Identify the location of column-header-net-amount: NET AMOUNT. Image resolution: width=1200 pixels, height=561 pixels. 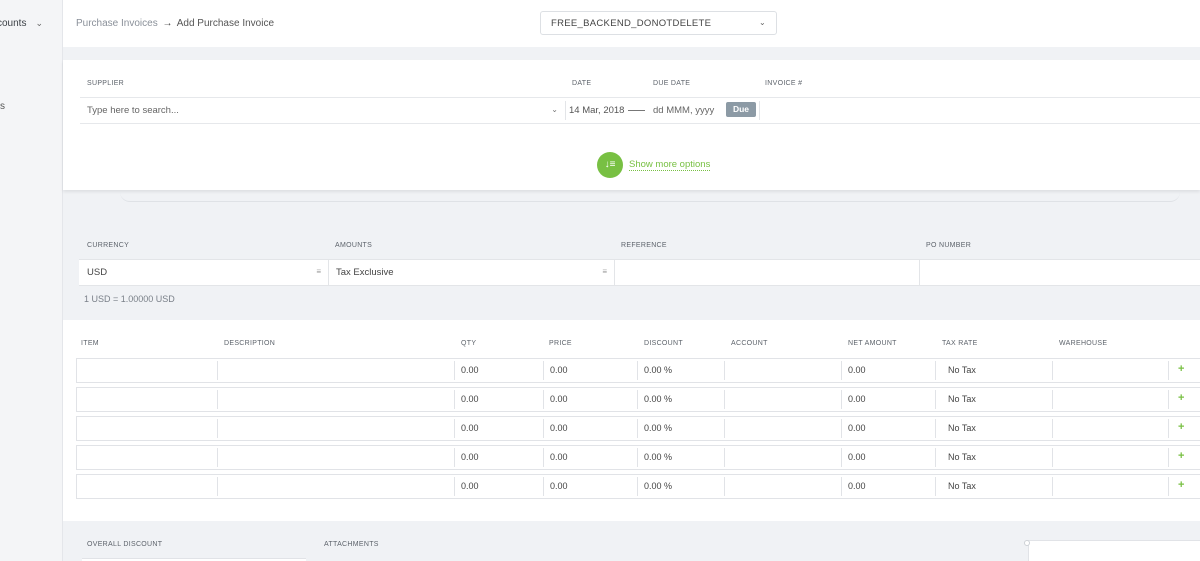
(872, 343).